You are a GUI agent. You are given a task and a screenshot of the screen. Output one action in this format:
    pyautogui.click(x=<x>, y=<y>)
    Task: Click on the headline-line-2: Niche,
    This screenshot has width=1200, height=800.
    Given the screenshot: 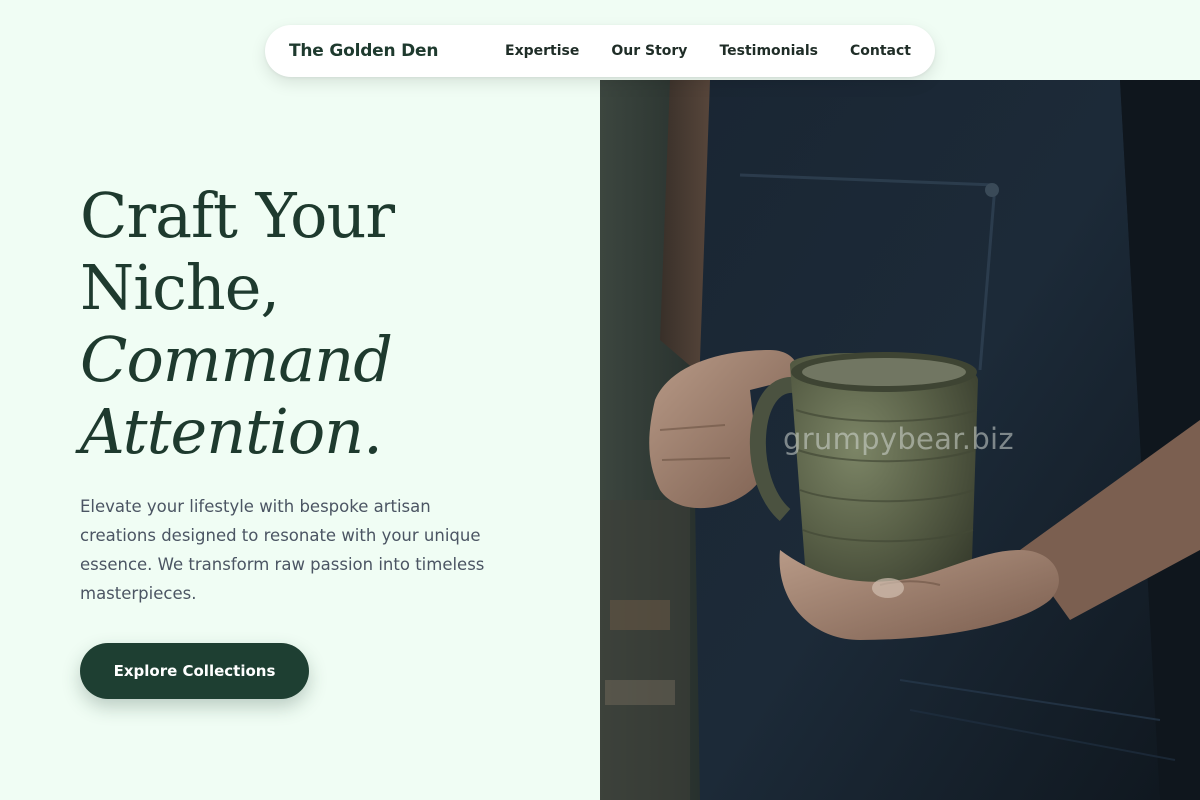 What is the action you would take?
    pyautogui.click(x=180, y=287)
    